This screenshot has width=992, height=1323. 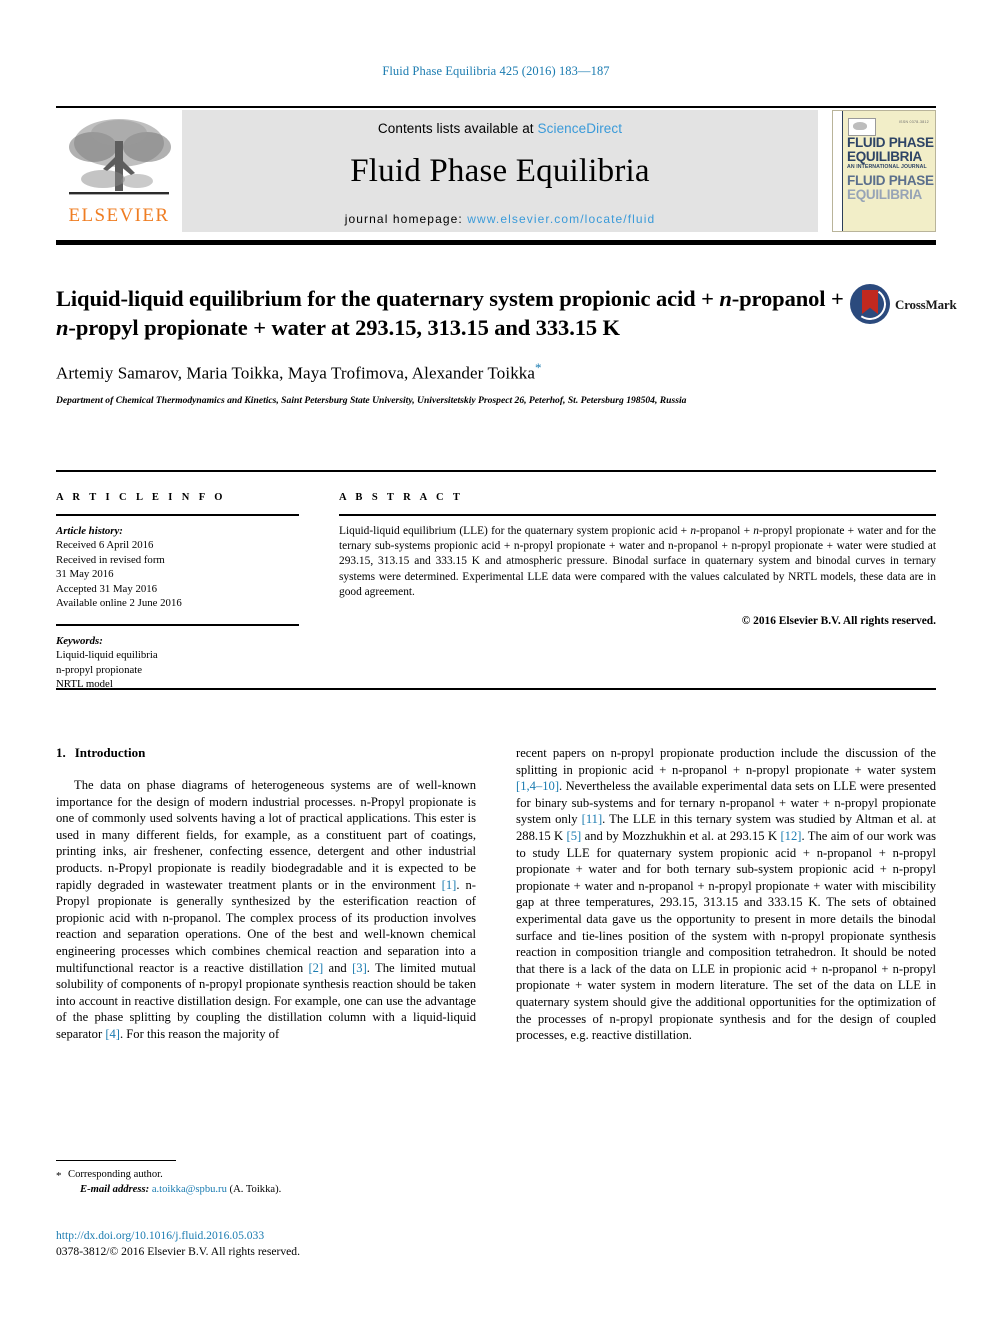 What do you see at coordinates (725, 298) in the screenshot?
I see `title-italic-1: n` at bounding box center [725, 298].